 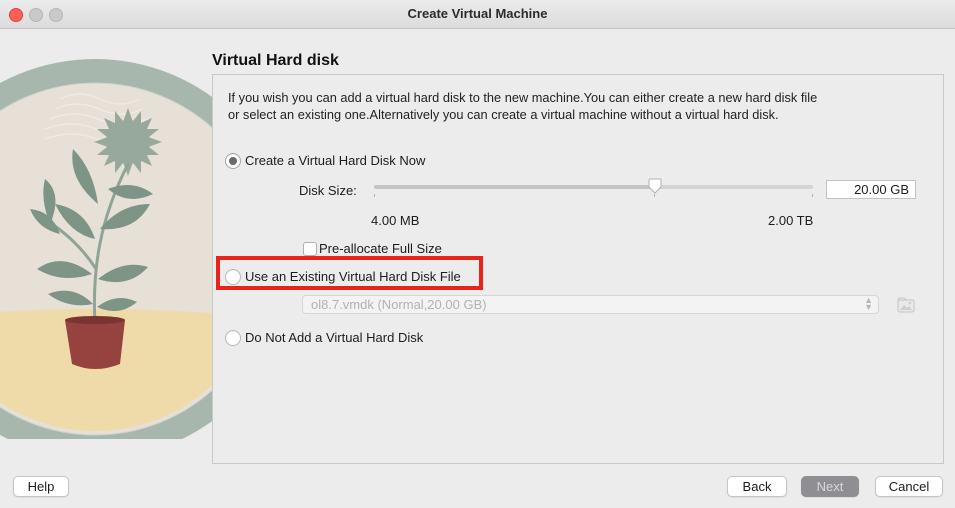 What do you see at coordinates (791, 220) in the screenshot?
I see `slider-max-label: 2.00 TB` at bounding box center [791, 220].